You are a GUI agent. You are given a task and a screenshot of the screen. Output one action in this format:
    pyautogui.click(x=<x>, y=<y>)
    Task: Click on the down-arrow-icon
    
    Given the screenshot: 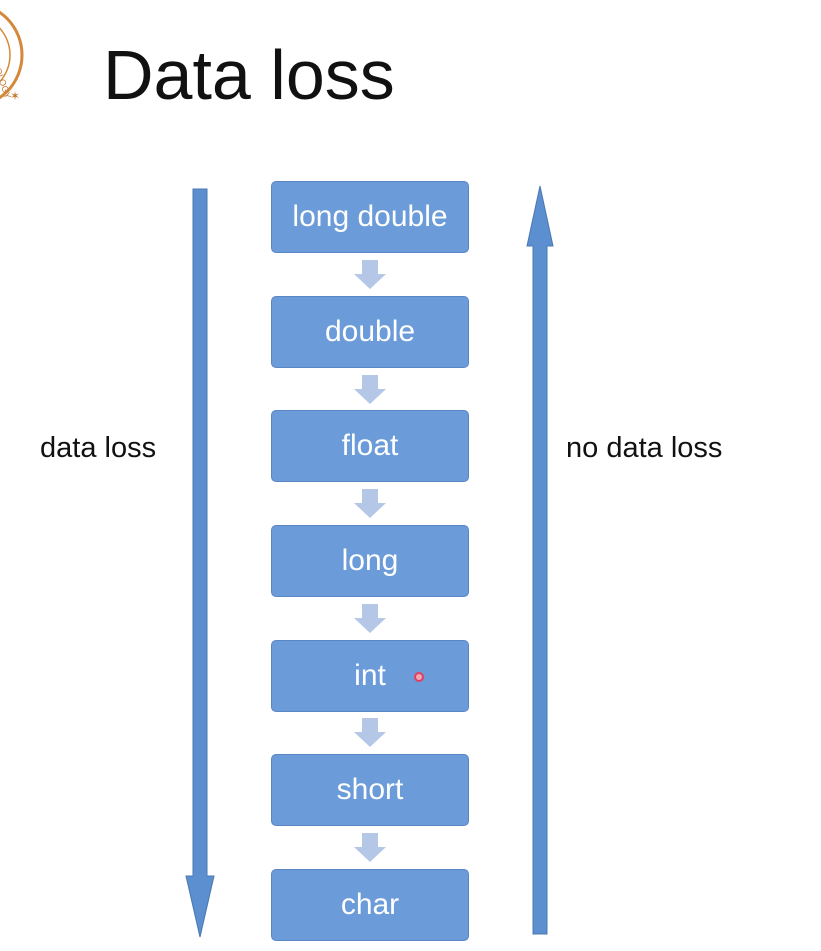 What is the action you would take?
    pyautogui.click(x=200, y=563)
    